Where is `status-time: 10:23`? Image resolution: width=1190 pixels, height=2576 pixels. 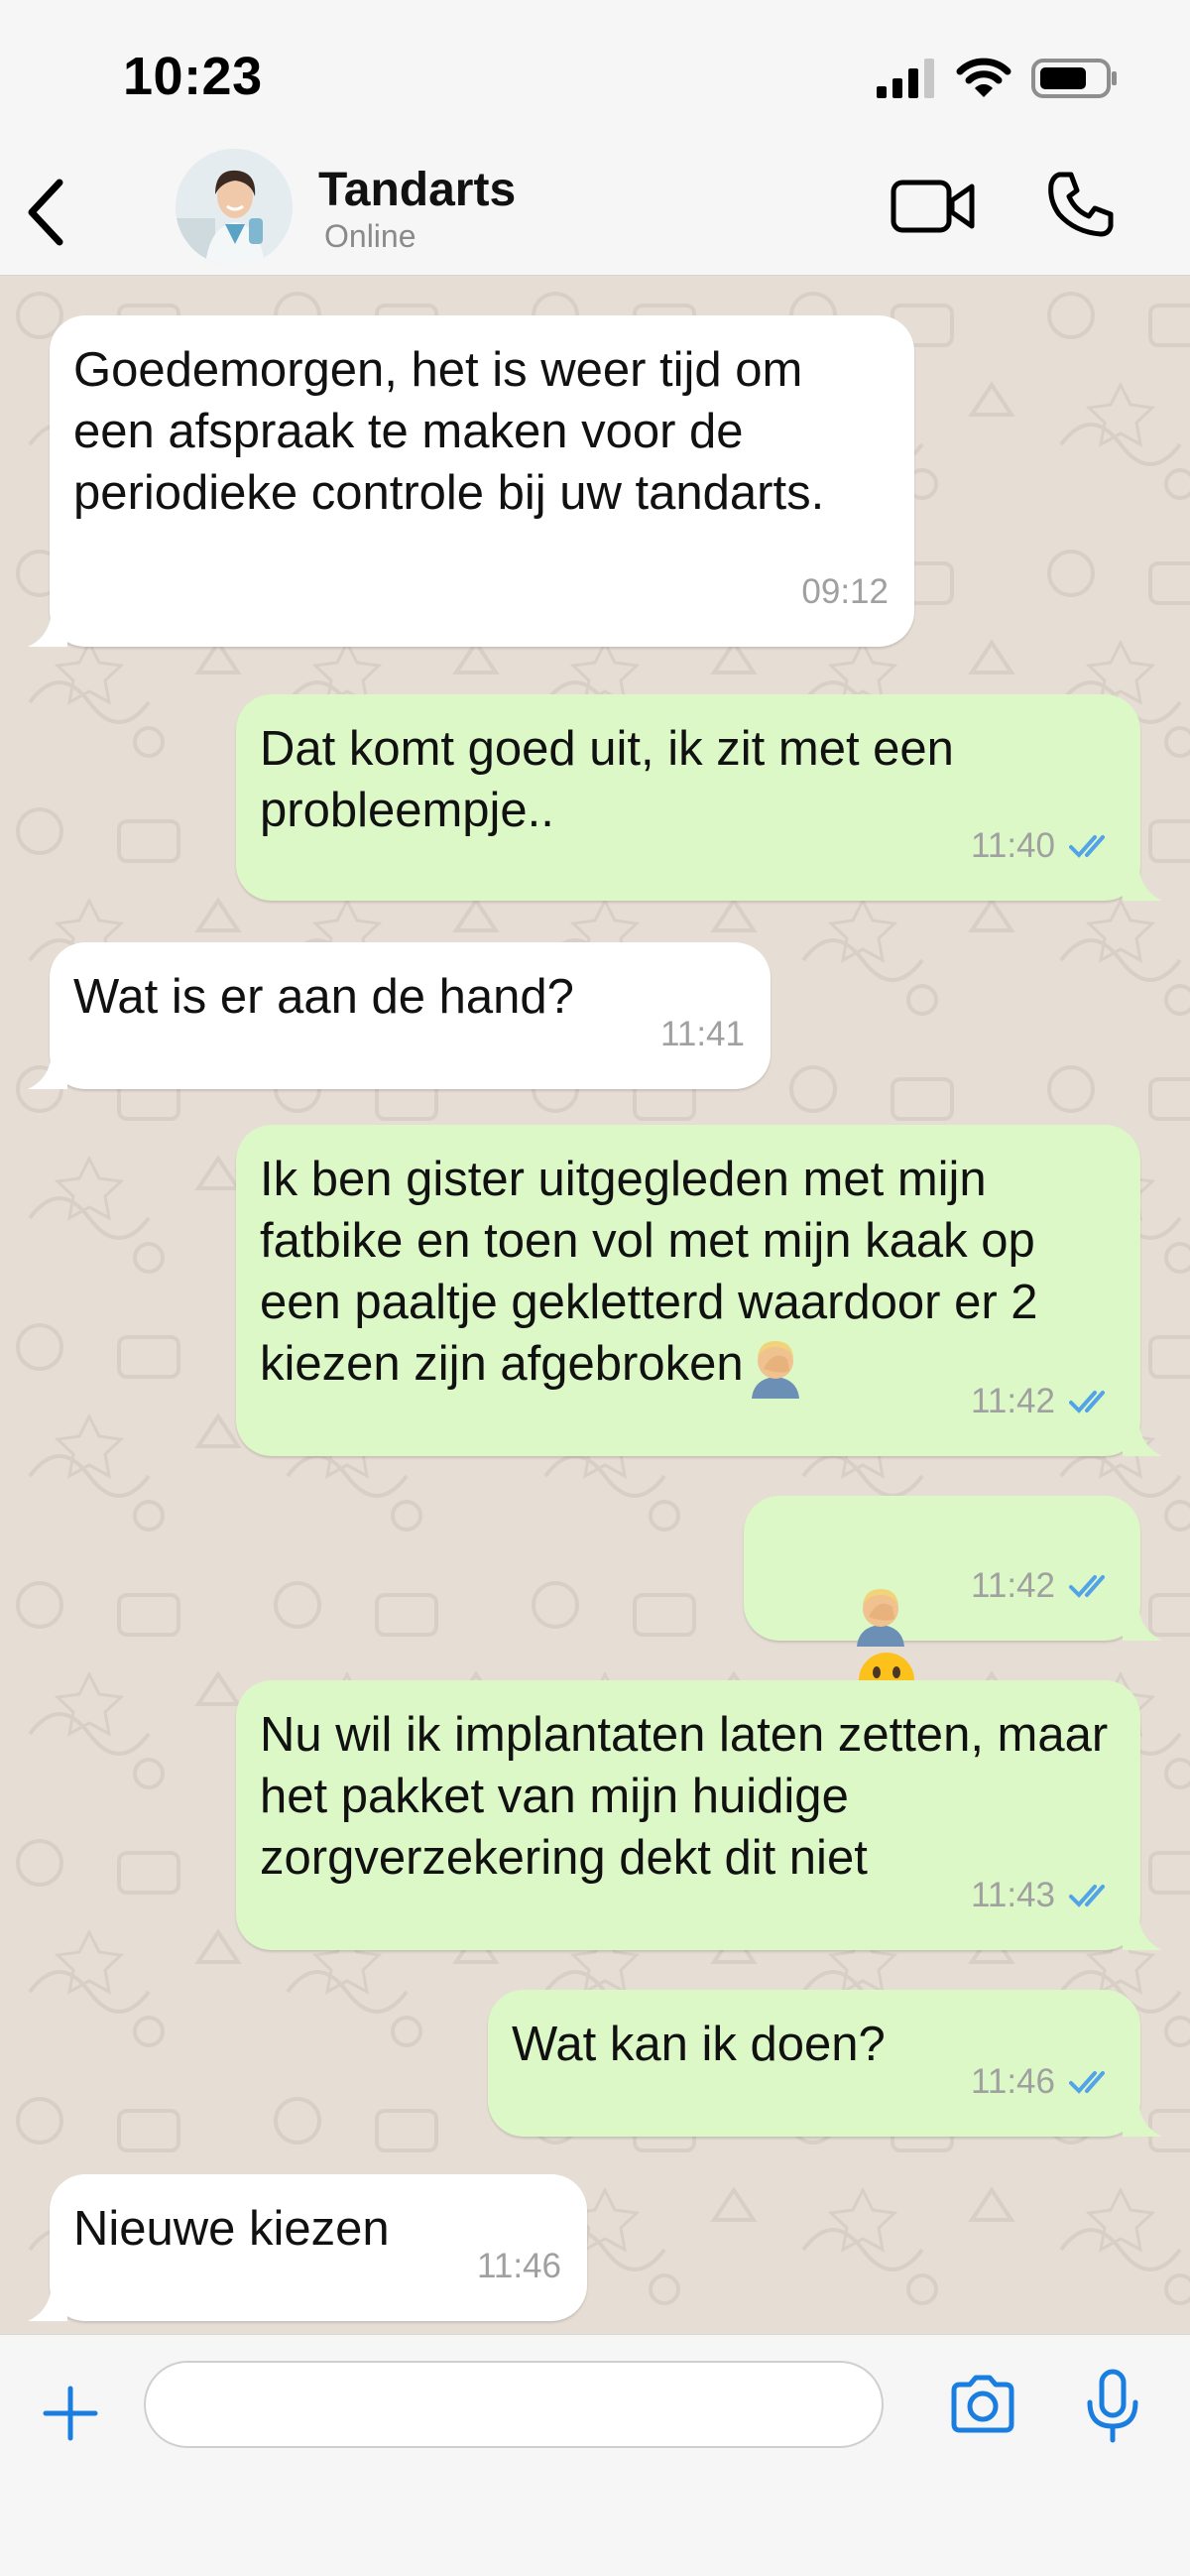
status-time: 10:23 is located at coordinates (193, 76).